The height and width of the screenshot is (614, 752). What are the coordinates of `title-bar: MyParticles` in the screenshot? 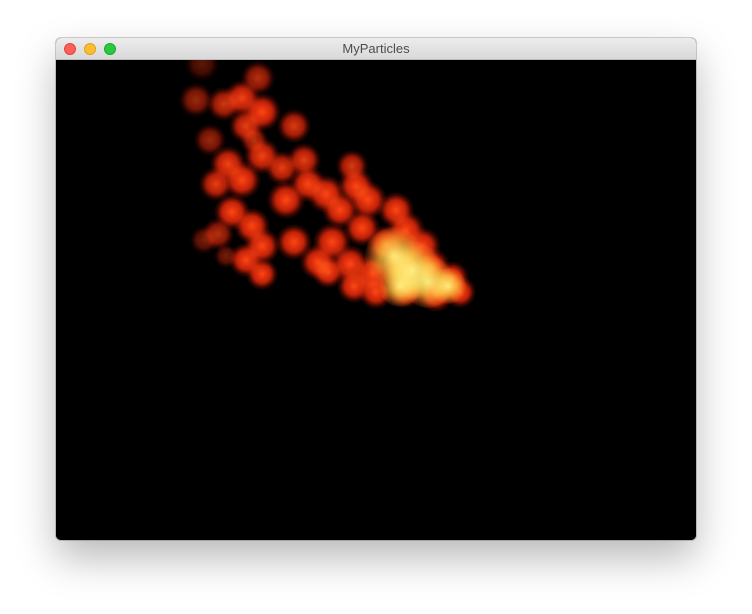 It's located at (376, 49).